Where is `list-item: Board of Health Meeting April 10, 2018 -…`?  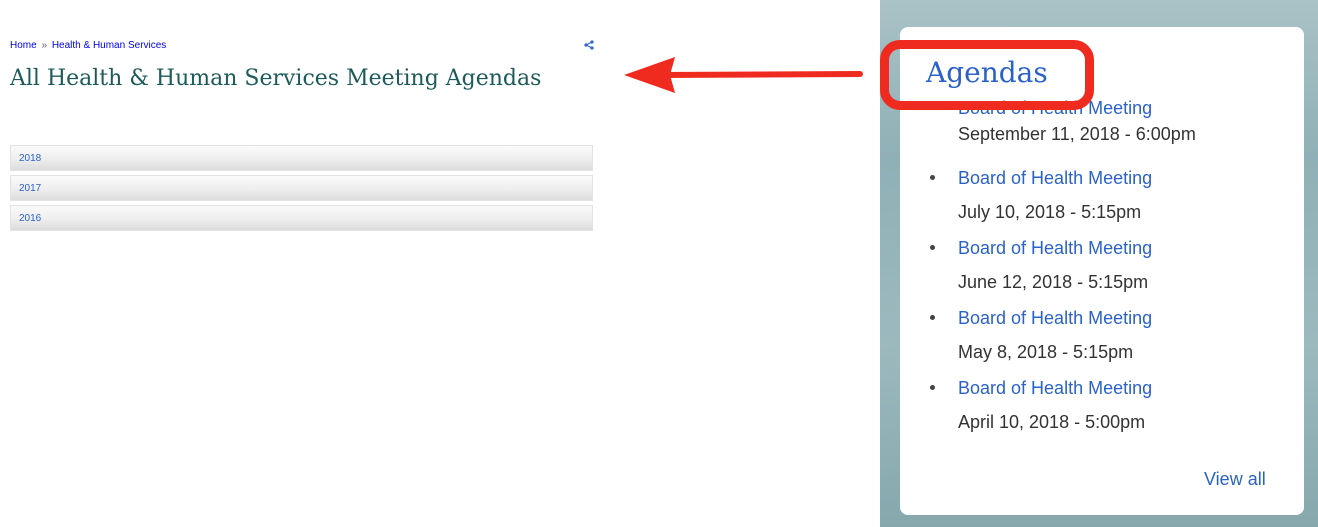 list-item: Board of Health Meeting April 10, 2018 -… is located at coordinates (1110, 411).